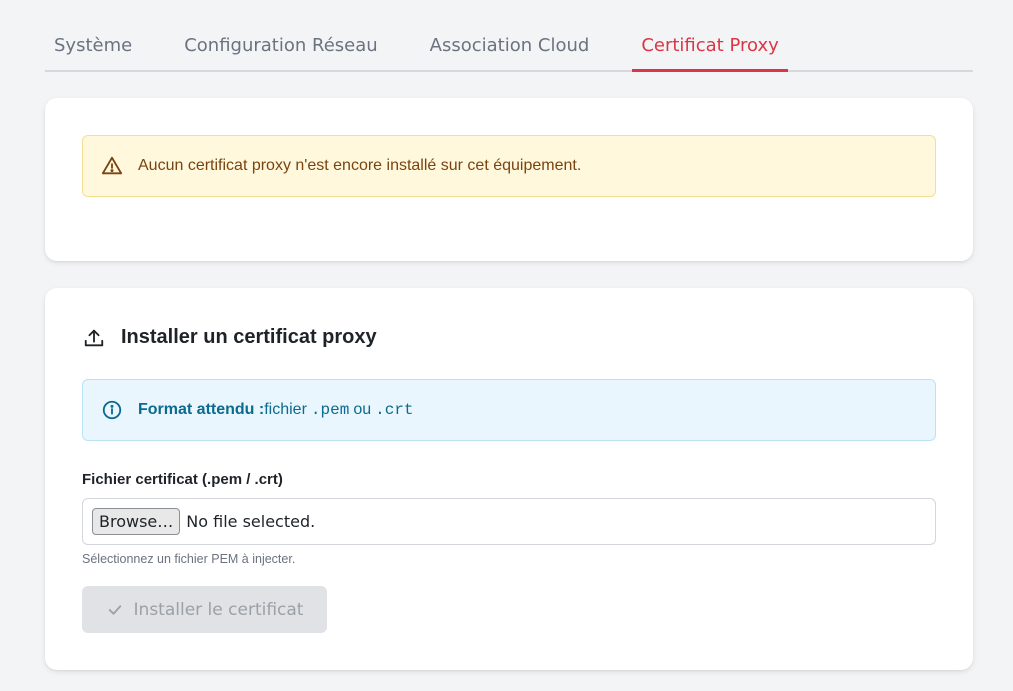 The image size is (1013, 691). What do you see at coordinates (509, 410) in the screenshot?
I see `format-info-alert: Format attendu : fichier .pem ou .crt` at bounding box center [509, 410].